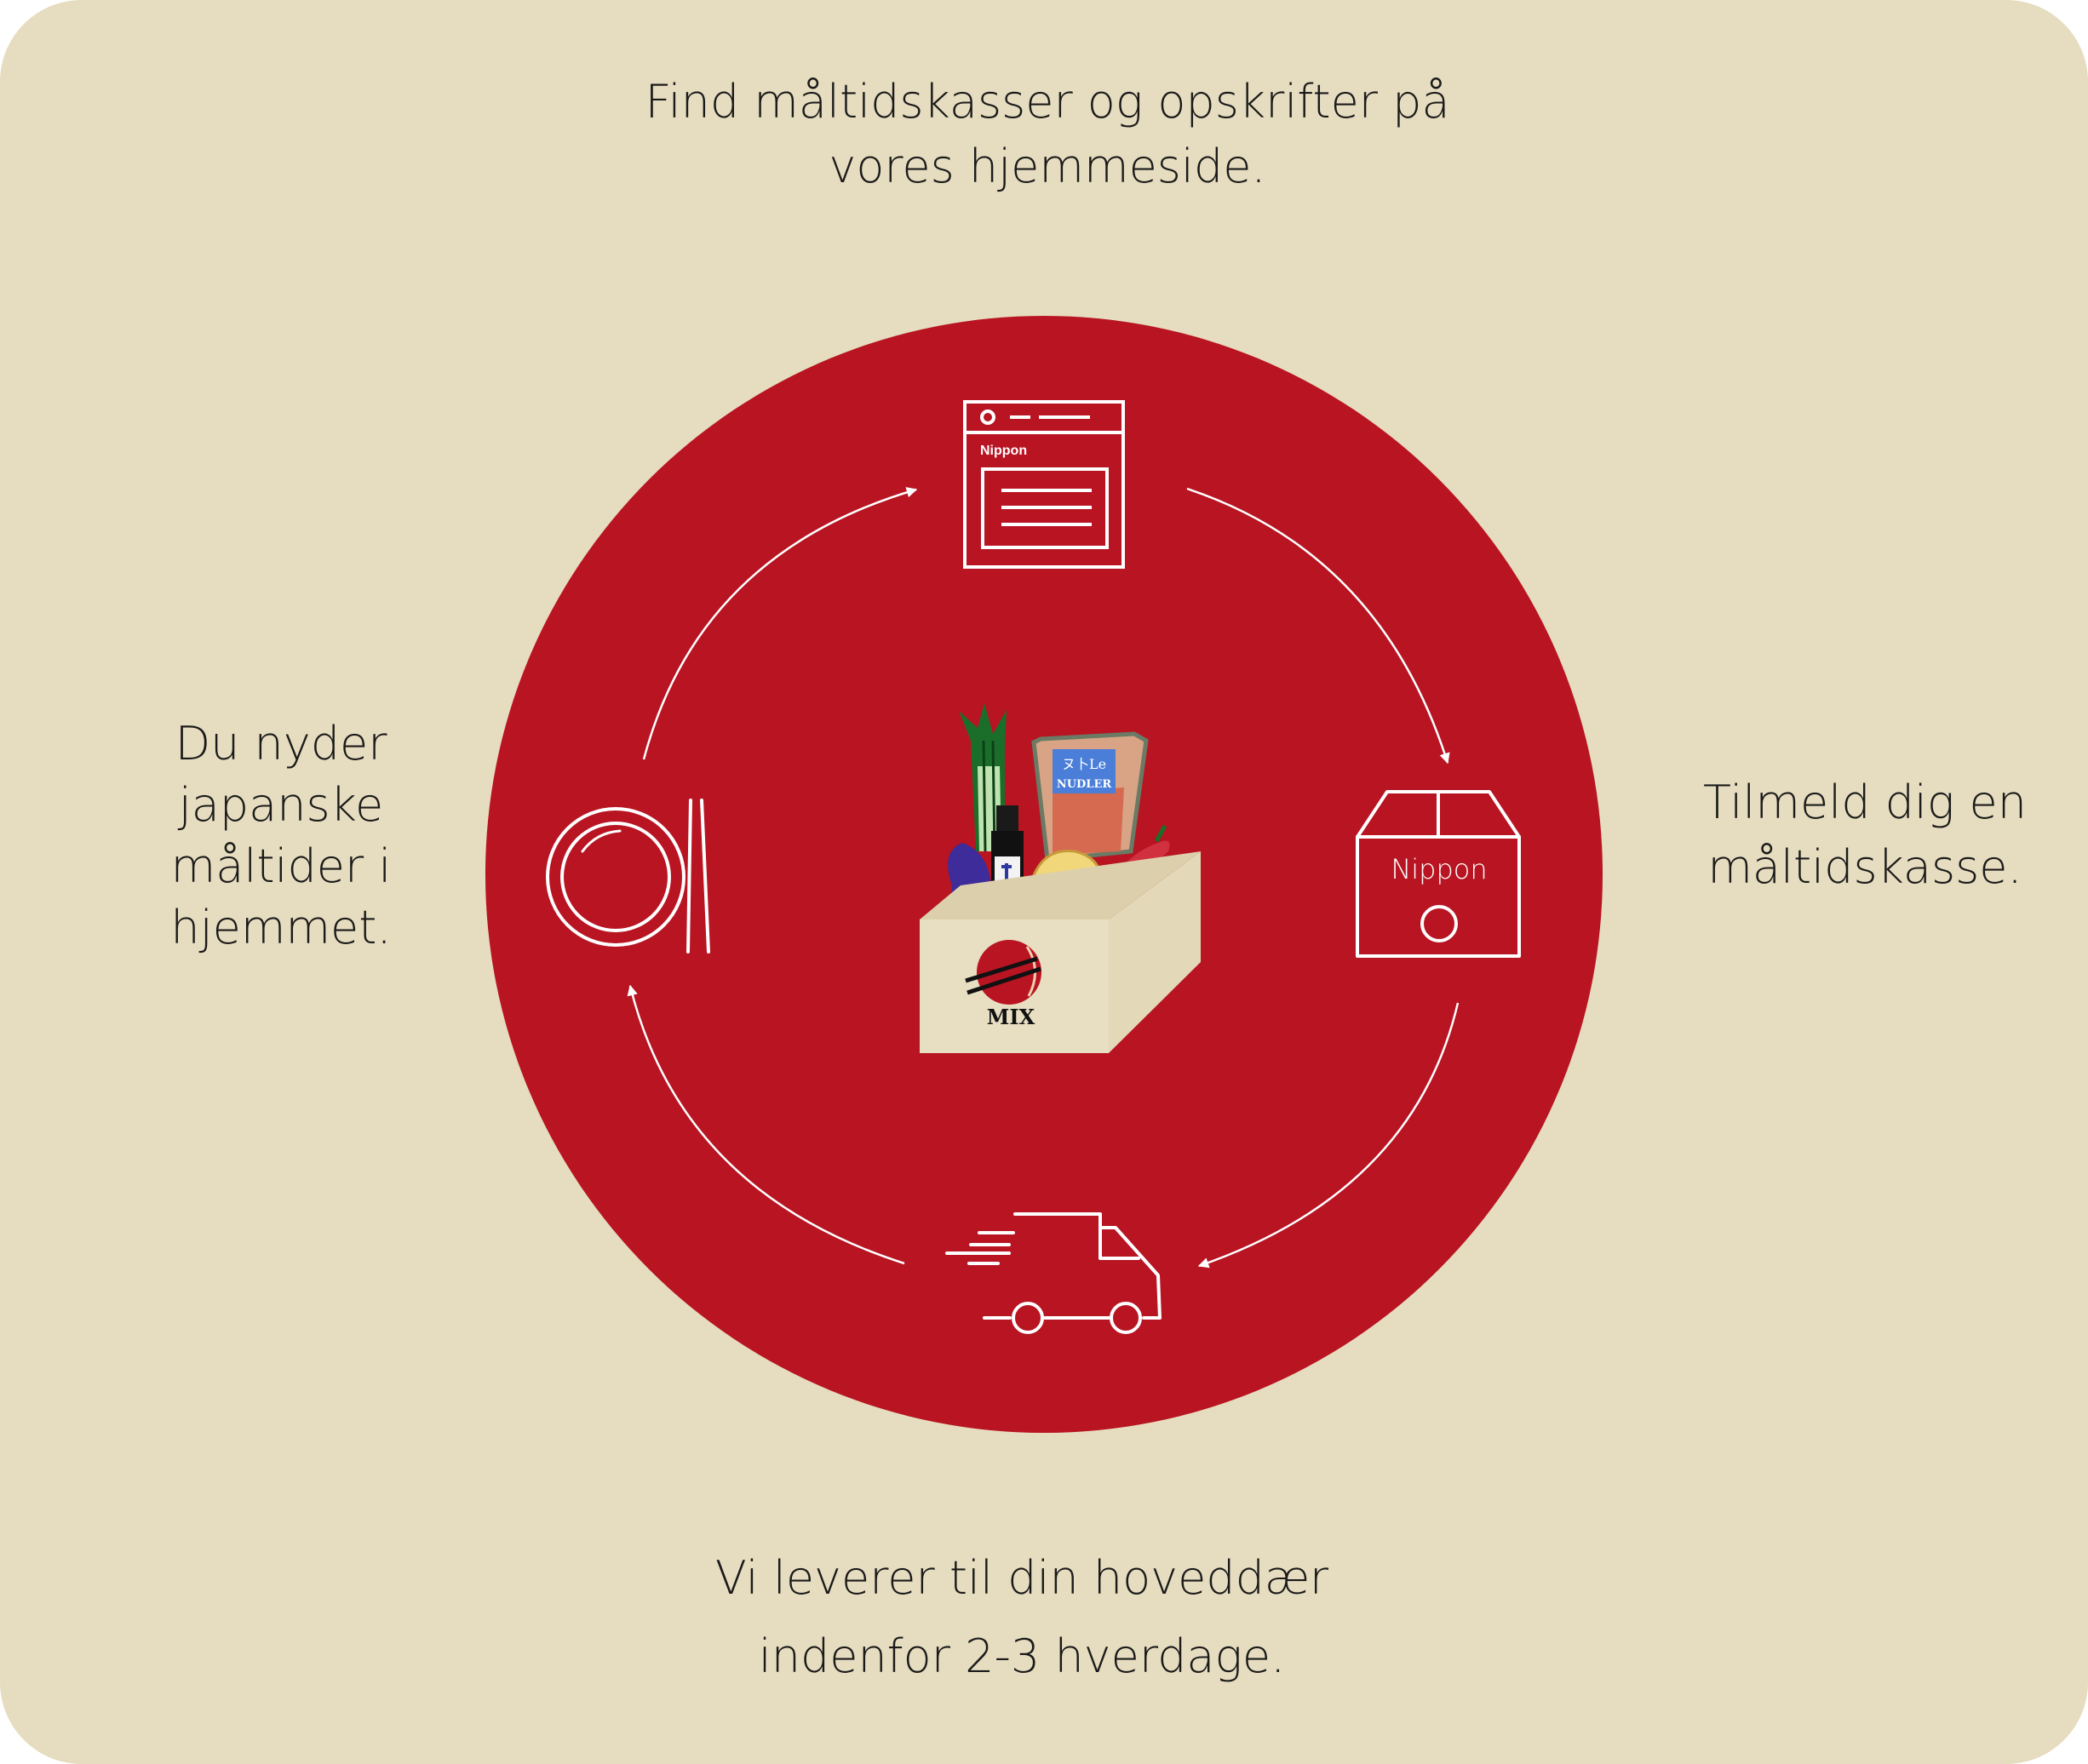 The image size is (2088, 1764). Describe the element at coordinates (1439, 869) in the screenshot. I see `box-brand-label: Nippon` at that location.